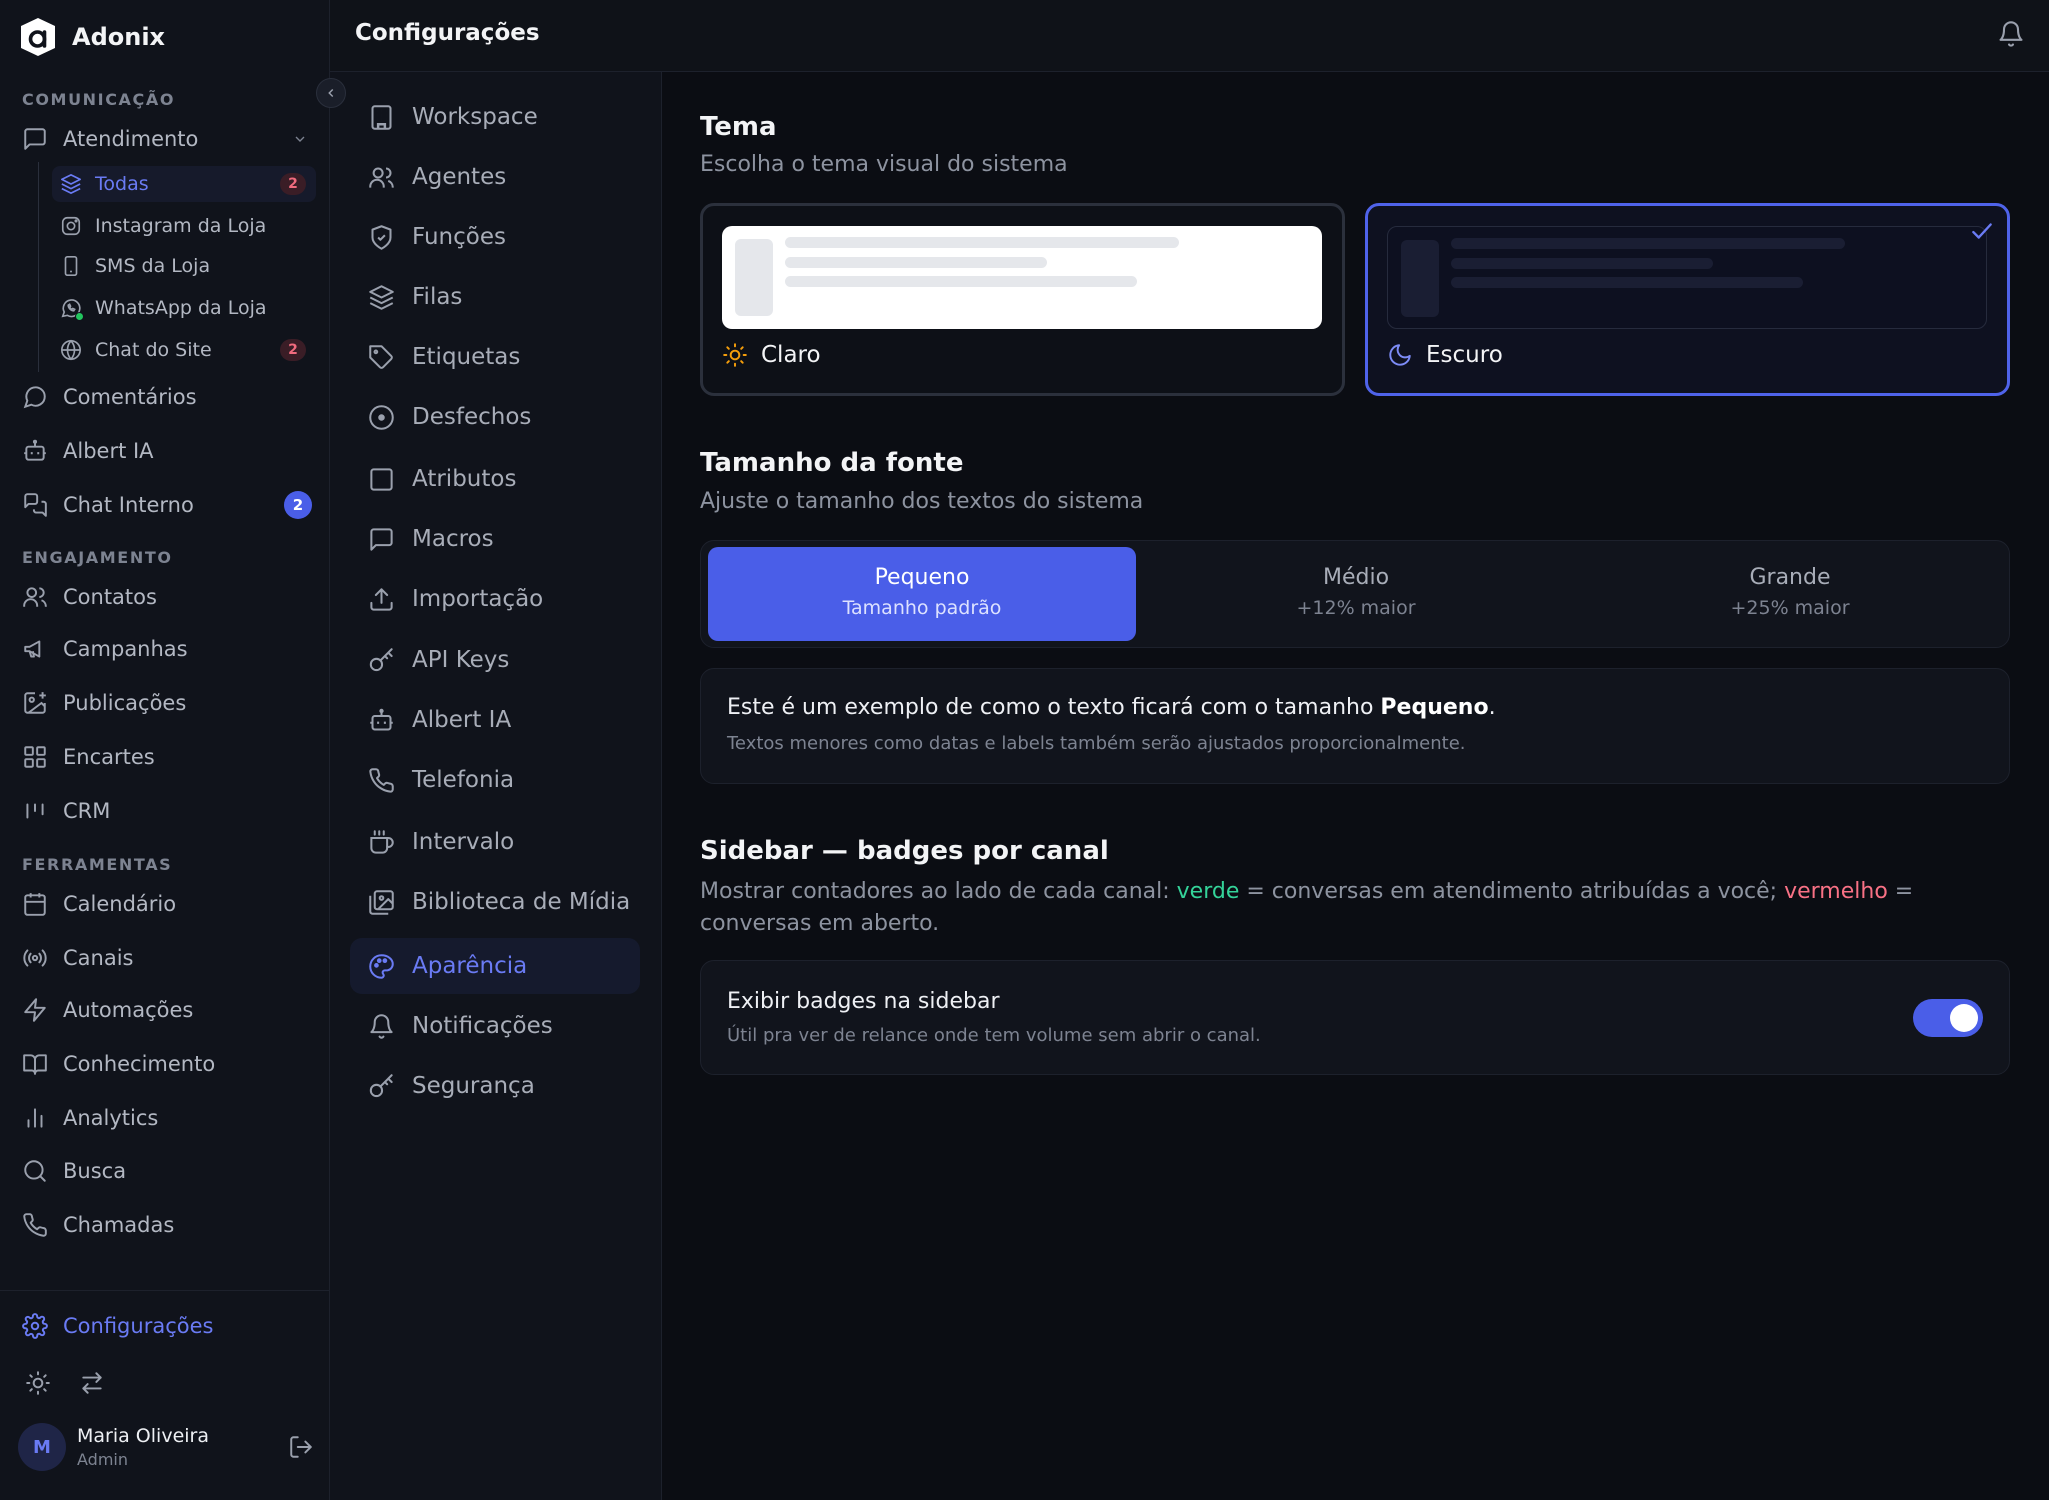 The image size is (2049, 1500). Describe the element at coordinates (97, 864) in the screenshot. I see `section-label-ferramentas: FERRAMENTAS` at that location.